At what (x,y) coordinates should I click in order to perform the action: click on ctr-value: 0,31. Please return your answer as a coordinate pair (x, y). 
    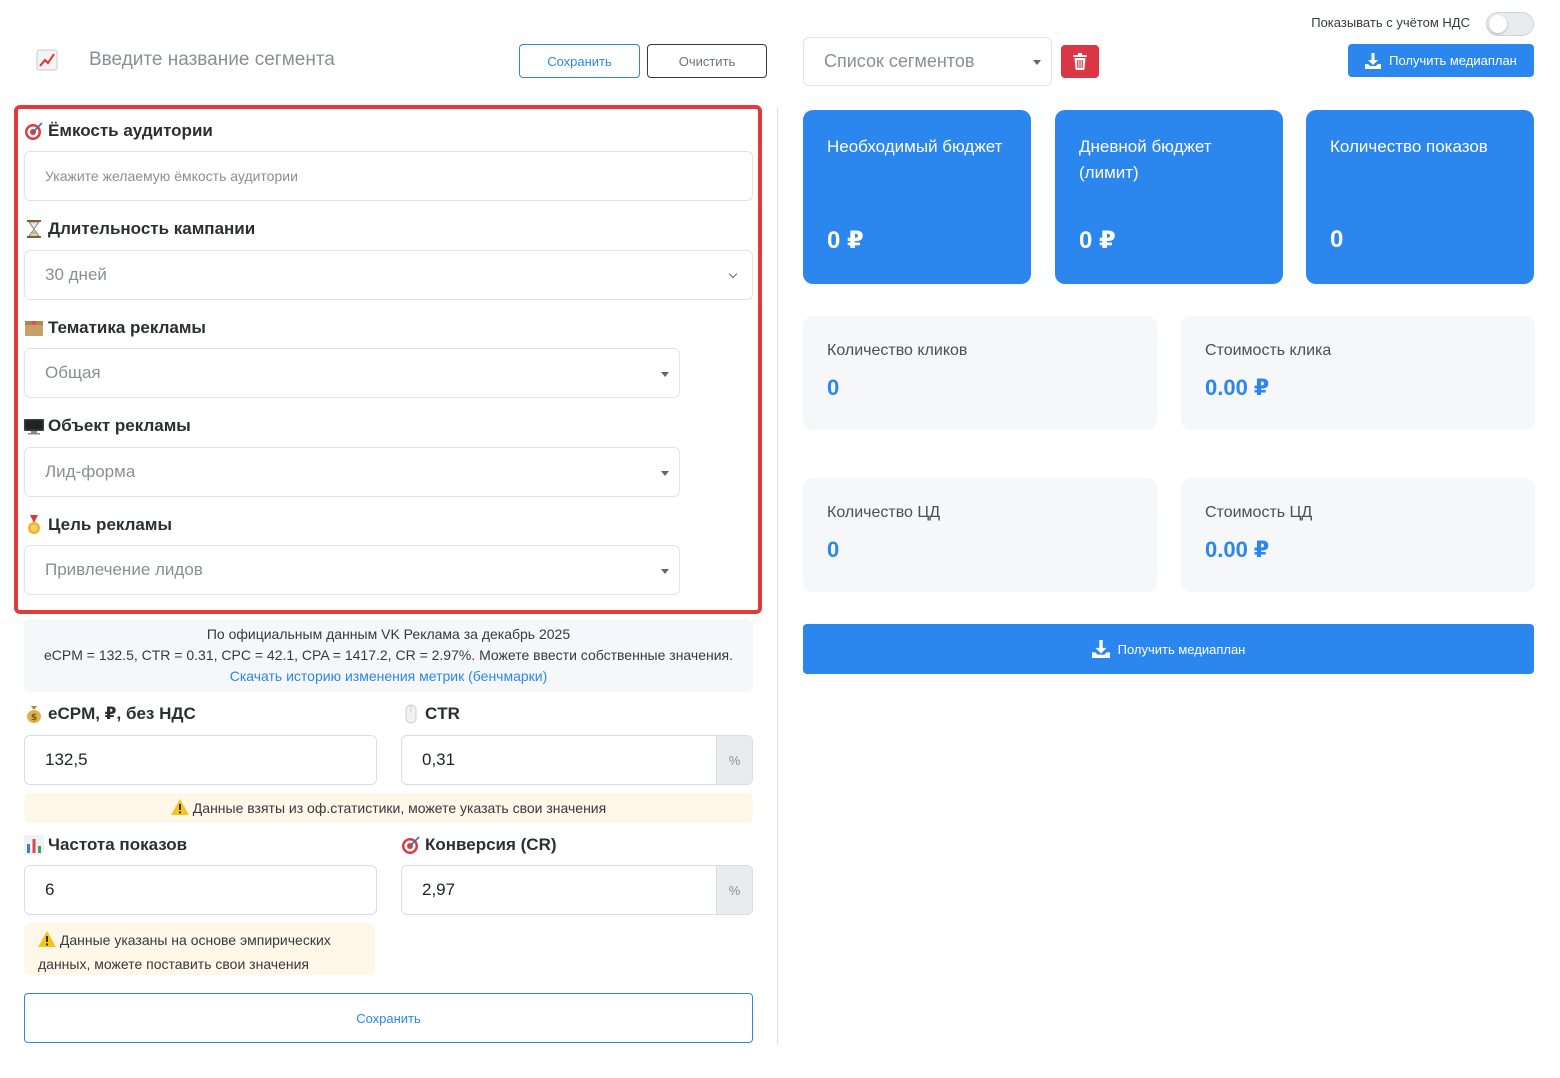
    Looking at the image, I should click on (439, 759).